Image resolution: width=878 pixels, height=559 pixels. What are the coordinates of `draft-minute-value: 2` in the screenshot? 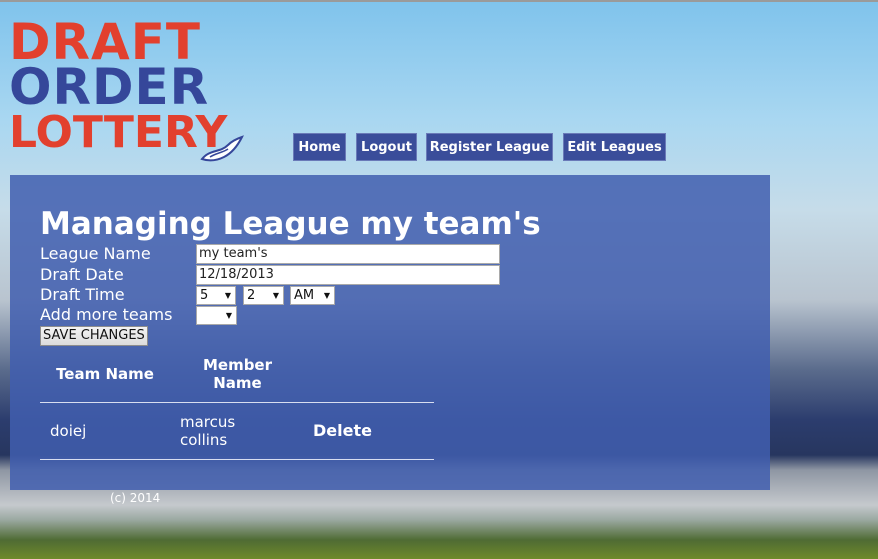 It's located at (251, 295).